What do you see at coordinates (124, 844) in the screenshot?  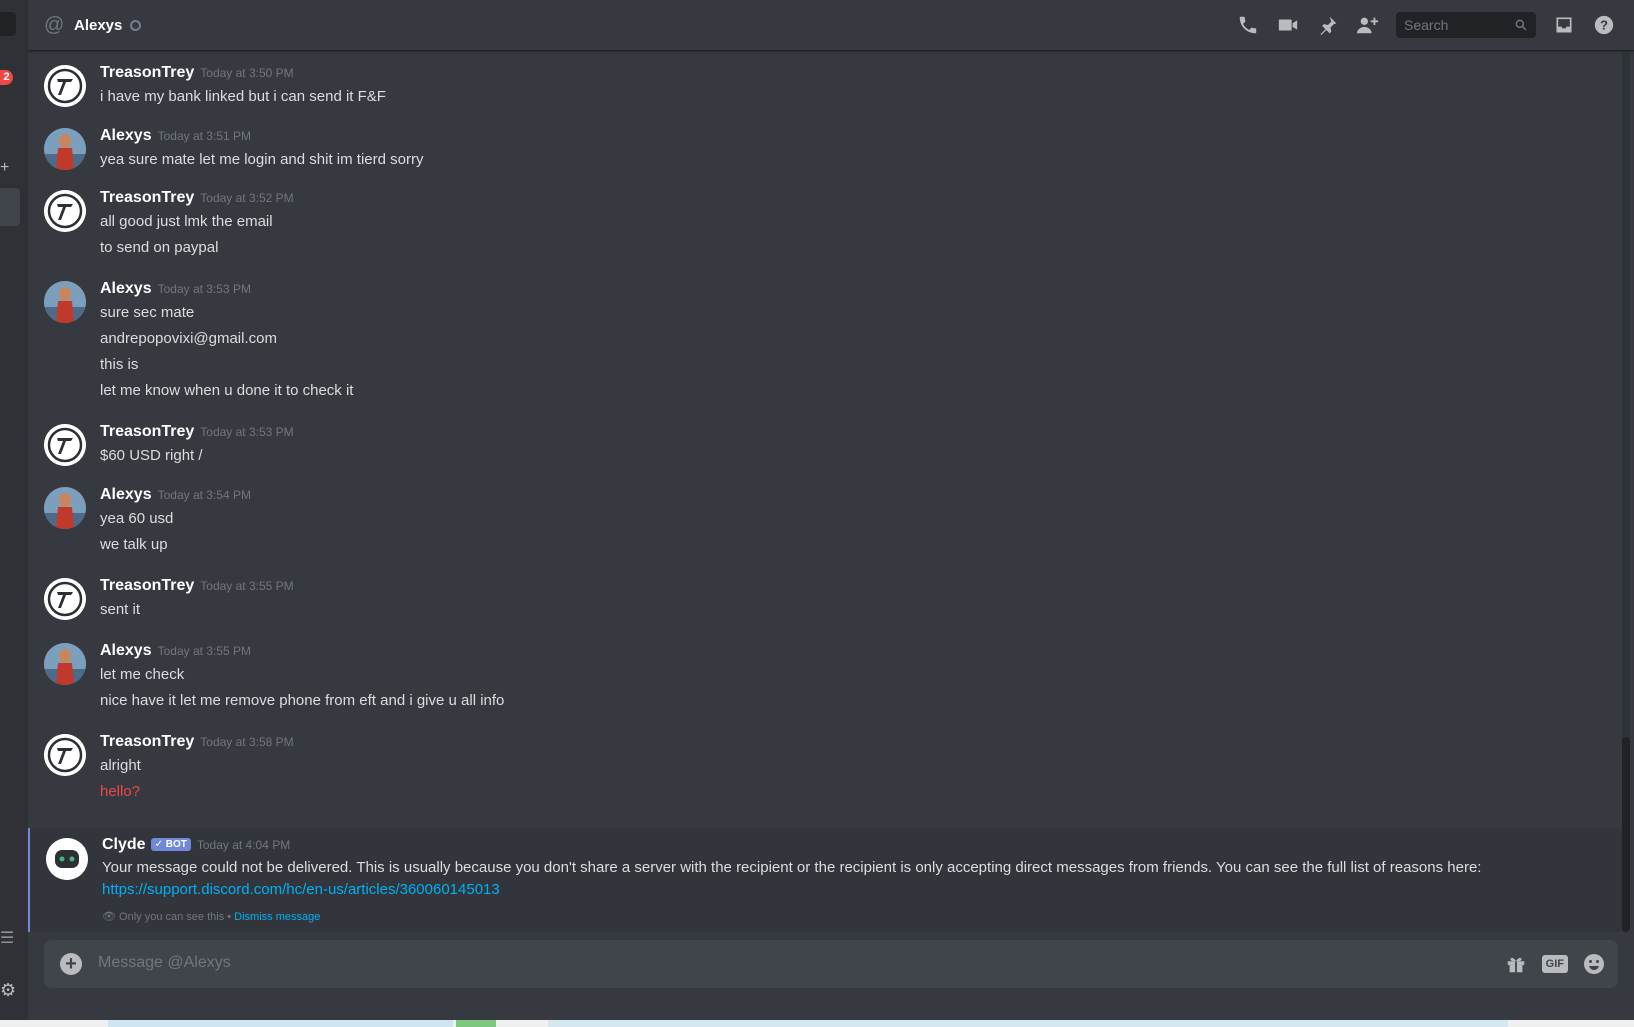 I see `author-name: Clyde` at bounding box center [124, 844].